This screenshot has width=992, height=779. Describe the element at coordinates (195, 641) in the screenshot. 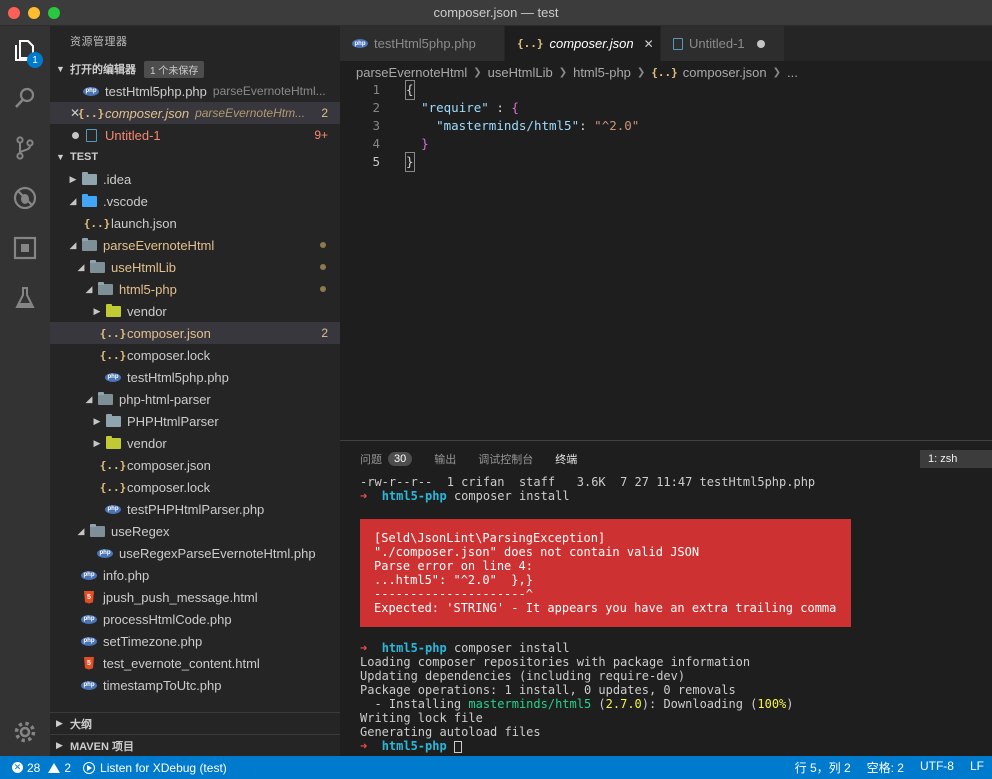

I see `tree-file: php setTimezone.php` at that location.